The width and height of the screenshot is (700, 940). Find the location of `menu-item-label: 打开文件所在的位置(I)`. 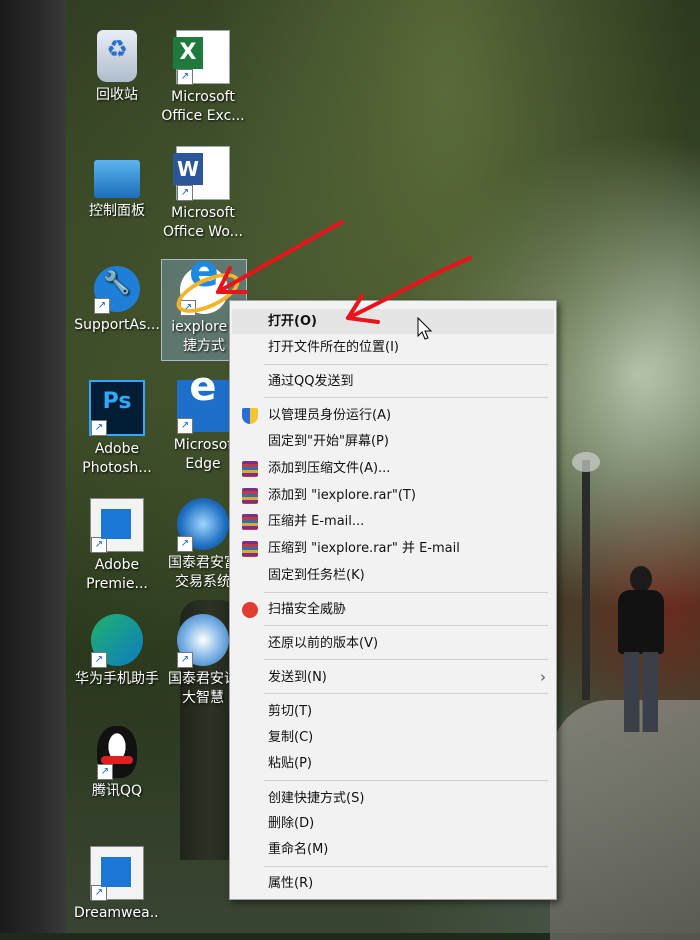

menu-item-label: 打开文件所在的位置(I) is located at coordinates (333, 347).